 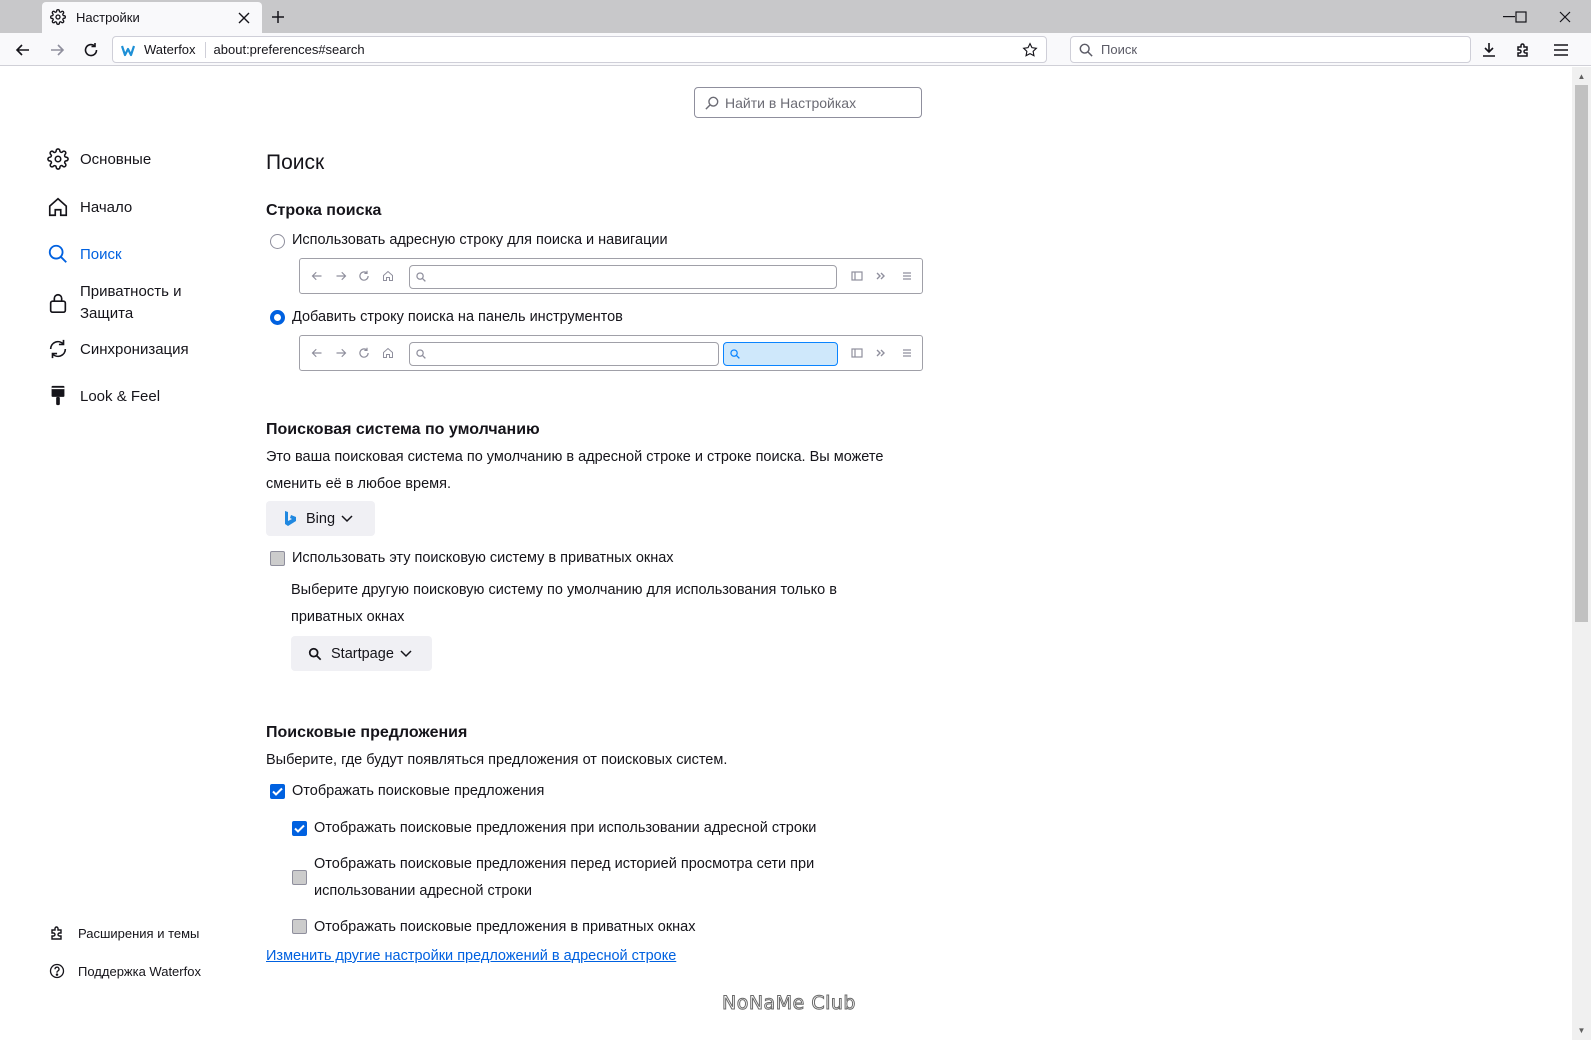 I want to click on navigation-toolbar: Waterfox about:preferences#search Поиск, so click(x=795, y=49).